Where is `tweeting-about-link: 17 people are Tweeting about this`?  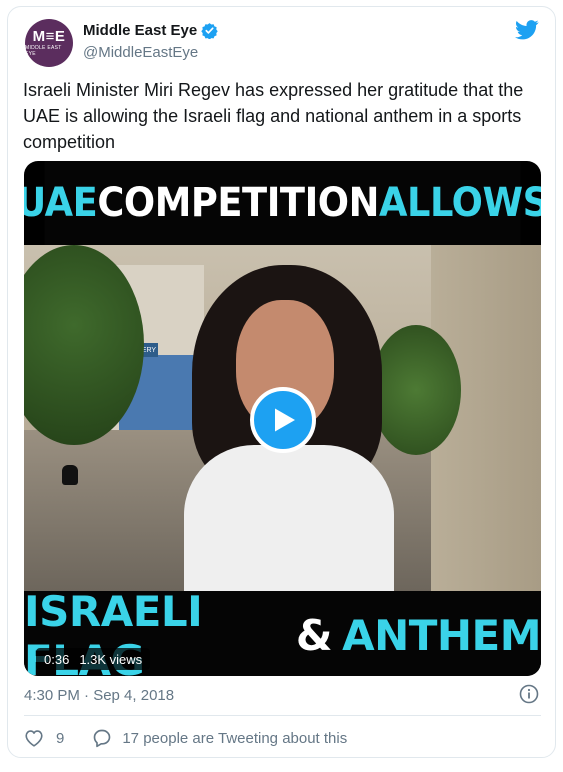 tweeting-about-link: 17 people are Tweeting about this is located at coordinates (234, 738).